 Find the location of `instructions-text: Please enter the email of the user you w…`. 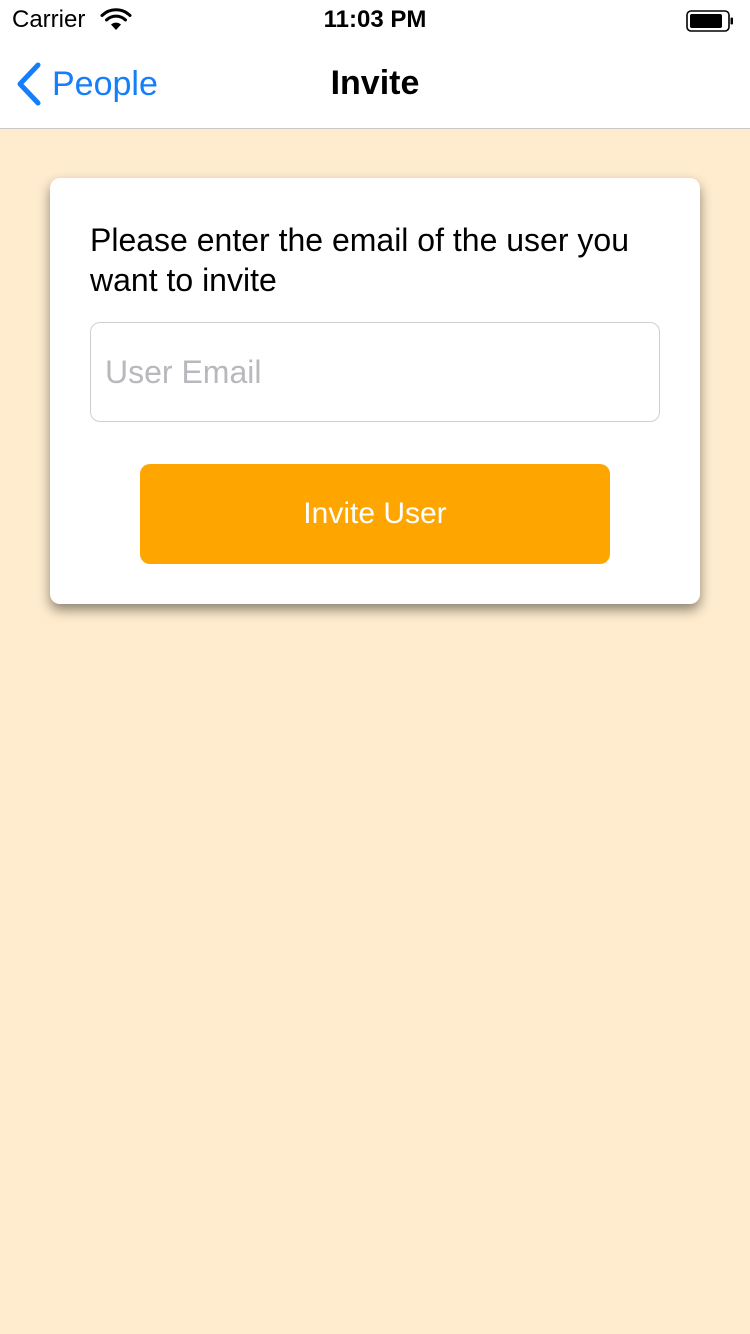

instructions-text: Please enter the email of the user you w… is located at coordinates (359, 260).